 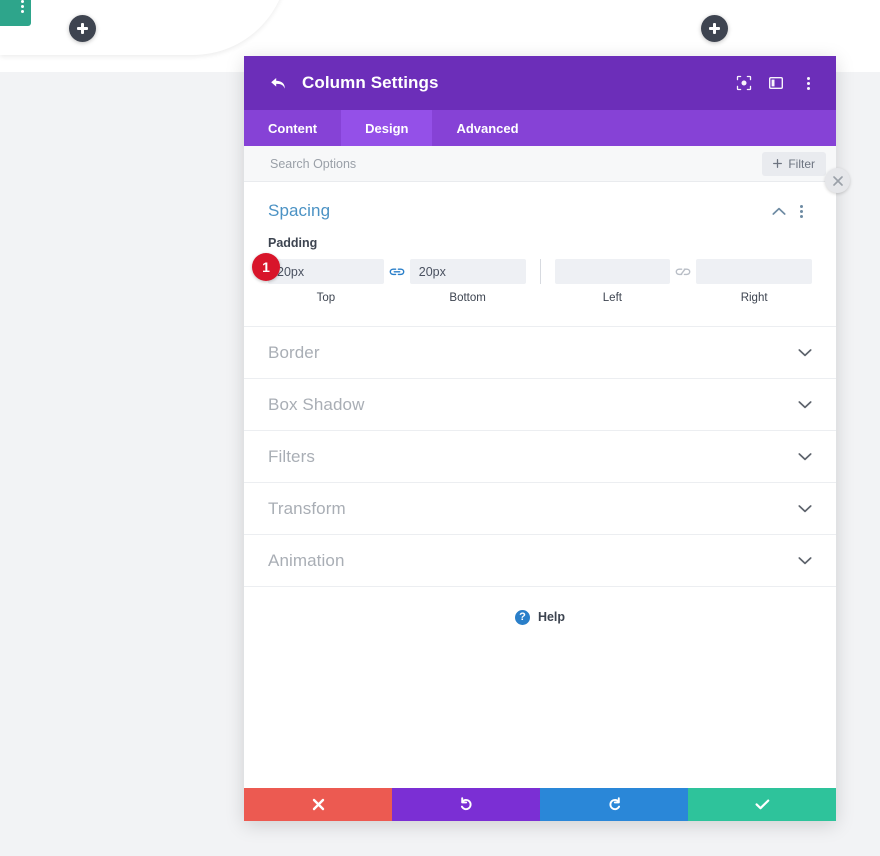 I want to click on redo-button, so click(x=614, y=804).